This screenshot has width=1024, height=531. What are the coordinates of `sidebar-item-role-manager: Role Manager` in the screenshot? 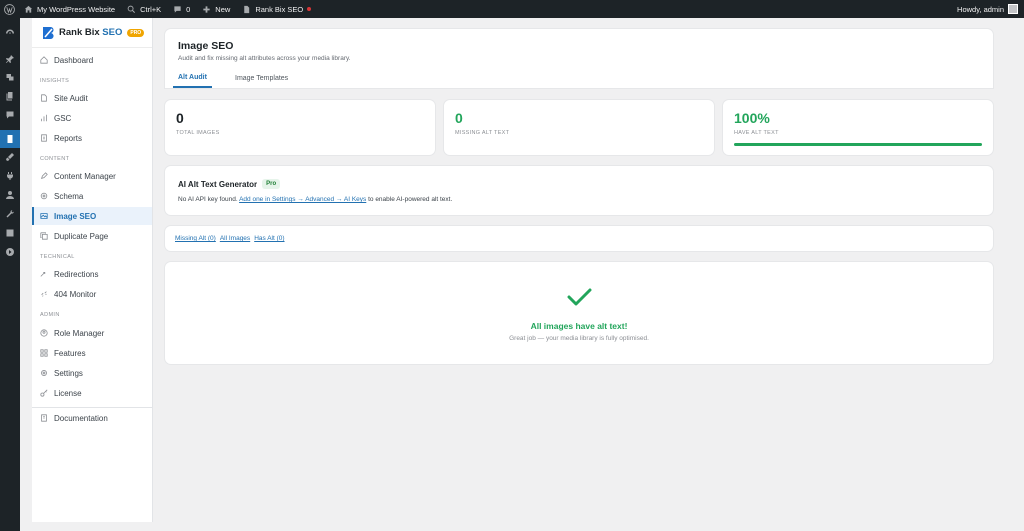 It's located at (92, 333).